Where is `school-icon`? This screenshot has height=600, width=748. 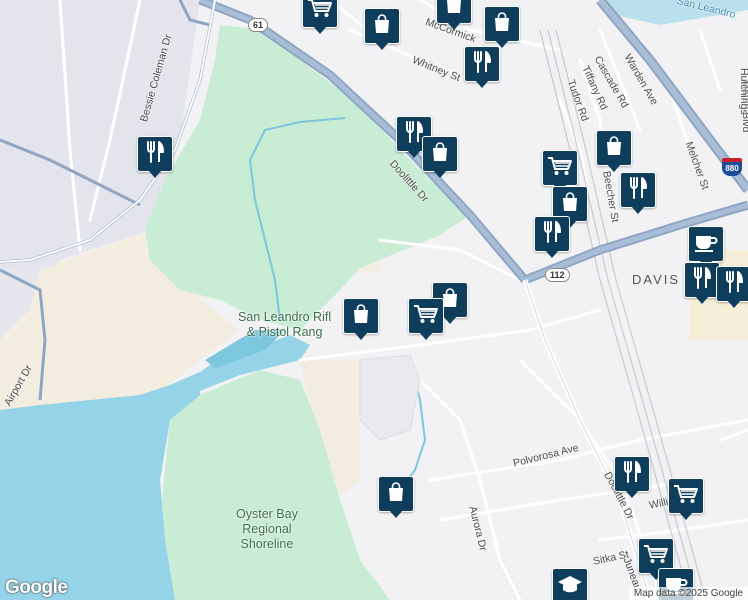 school-icon is located at coordinates (570, 586).